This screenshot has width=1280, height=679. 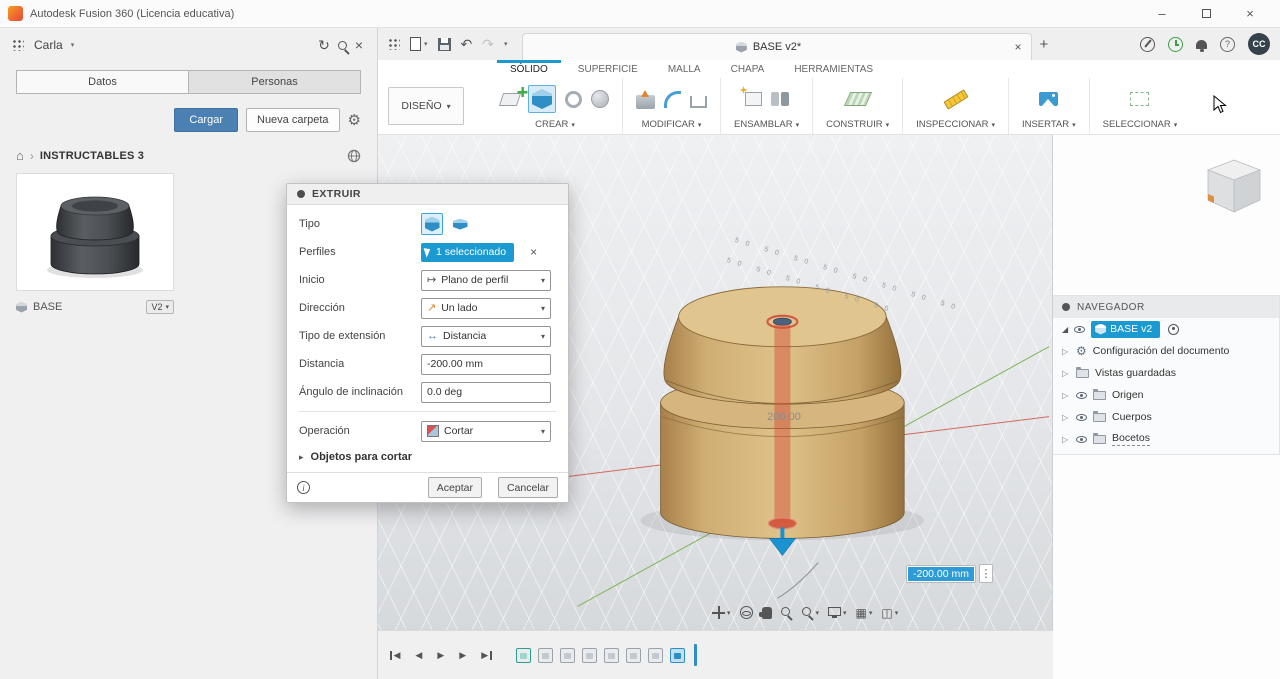 I want to click on distance-inline-input: -200.00 mm, so click(x=941, y=573).